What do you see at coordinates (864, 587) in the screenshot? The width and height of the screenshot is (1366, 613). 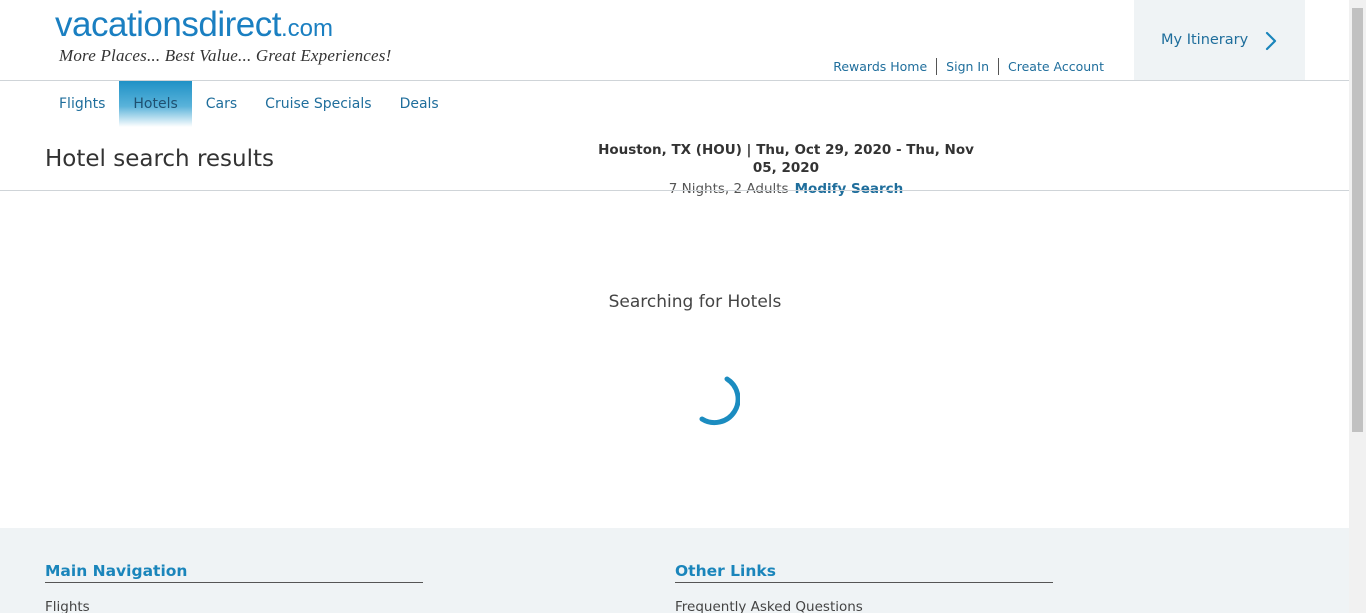 I see `footer-other-links: Other Links Frequently Asked Questions` at bounding box center [864, 587].